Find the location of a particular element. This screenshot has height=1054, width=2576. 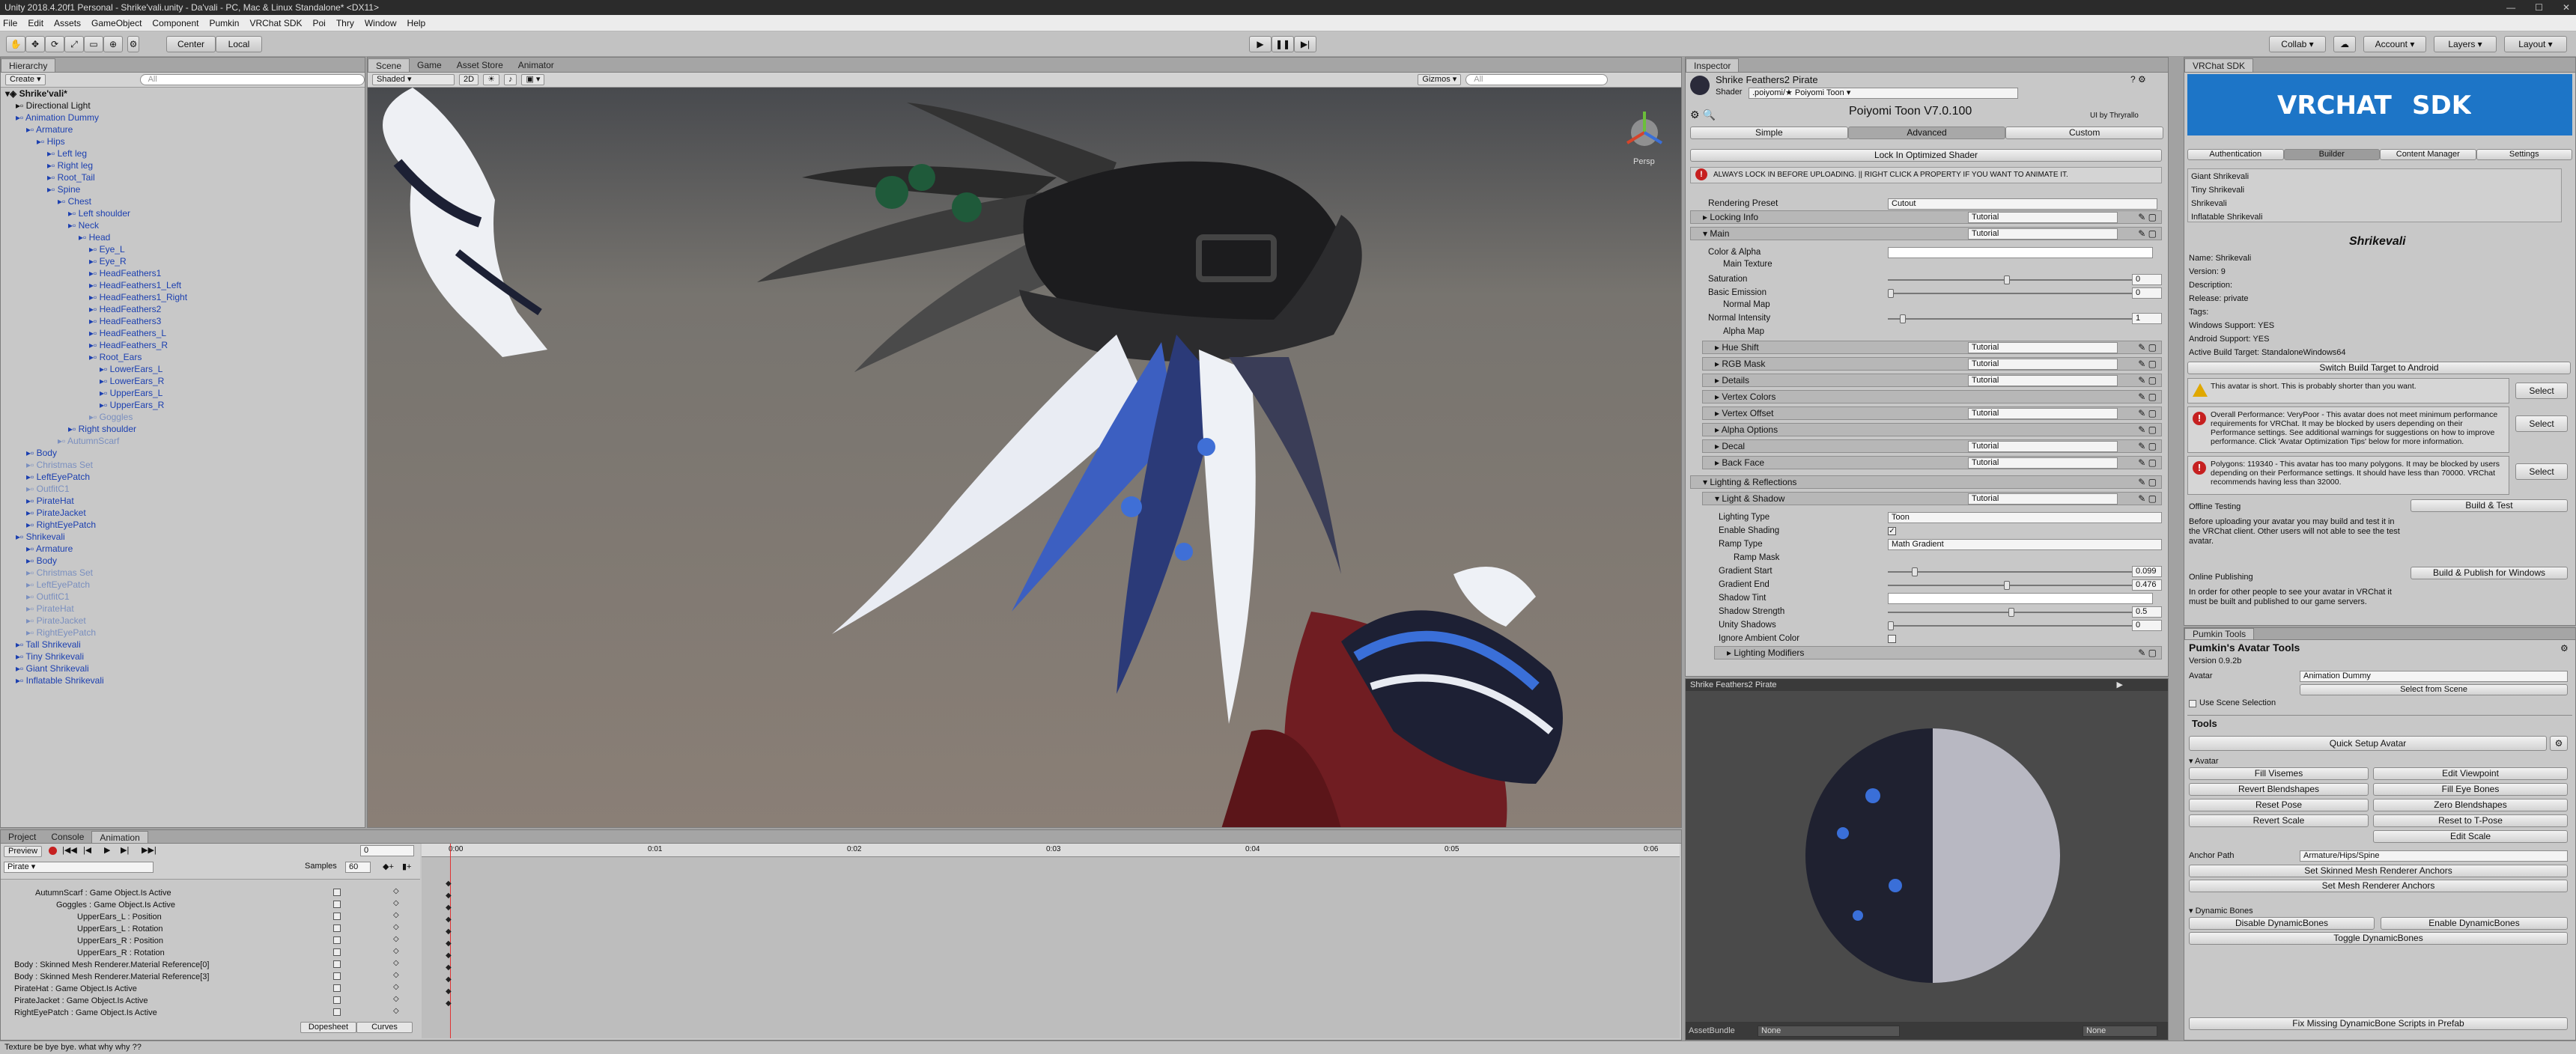

hierarchy-item: ▸▫ Root_Tail is located at coordinates (71, 177).